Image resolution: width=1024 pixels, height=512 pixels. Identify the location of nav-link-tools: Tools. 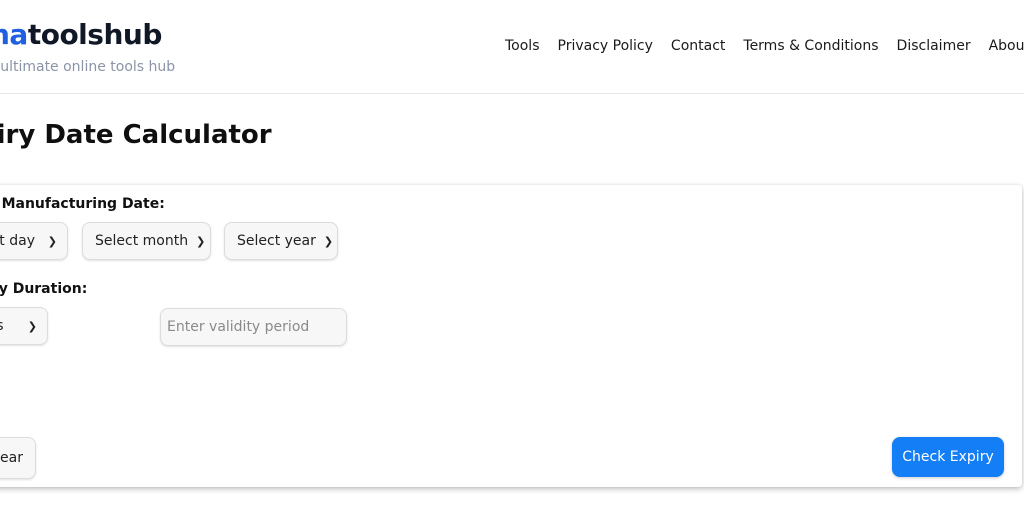
(522, 46).